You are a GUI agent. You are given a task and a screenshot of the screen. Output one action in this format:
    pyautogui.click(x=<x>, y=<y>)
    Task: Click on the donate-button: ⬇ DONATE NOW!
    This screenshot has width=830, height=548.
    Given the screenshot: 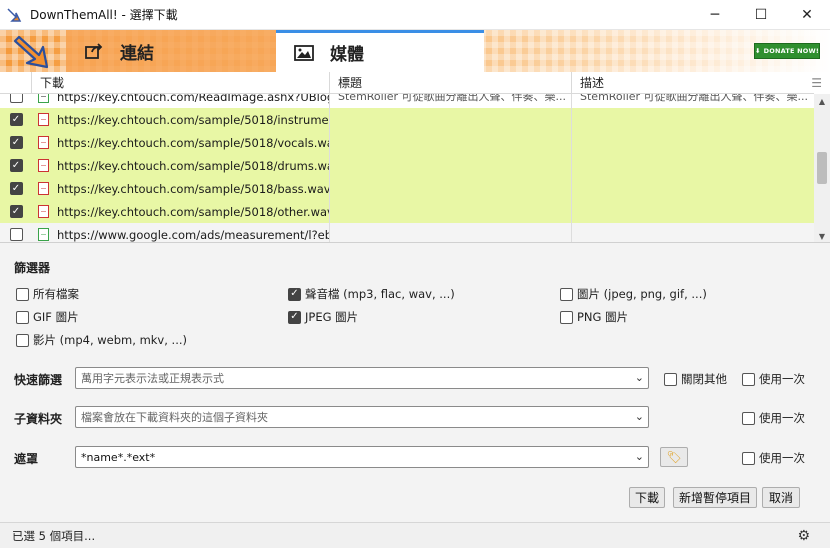 What is the action you would take?
    pyautogui.click(x=787, y=51)
    